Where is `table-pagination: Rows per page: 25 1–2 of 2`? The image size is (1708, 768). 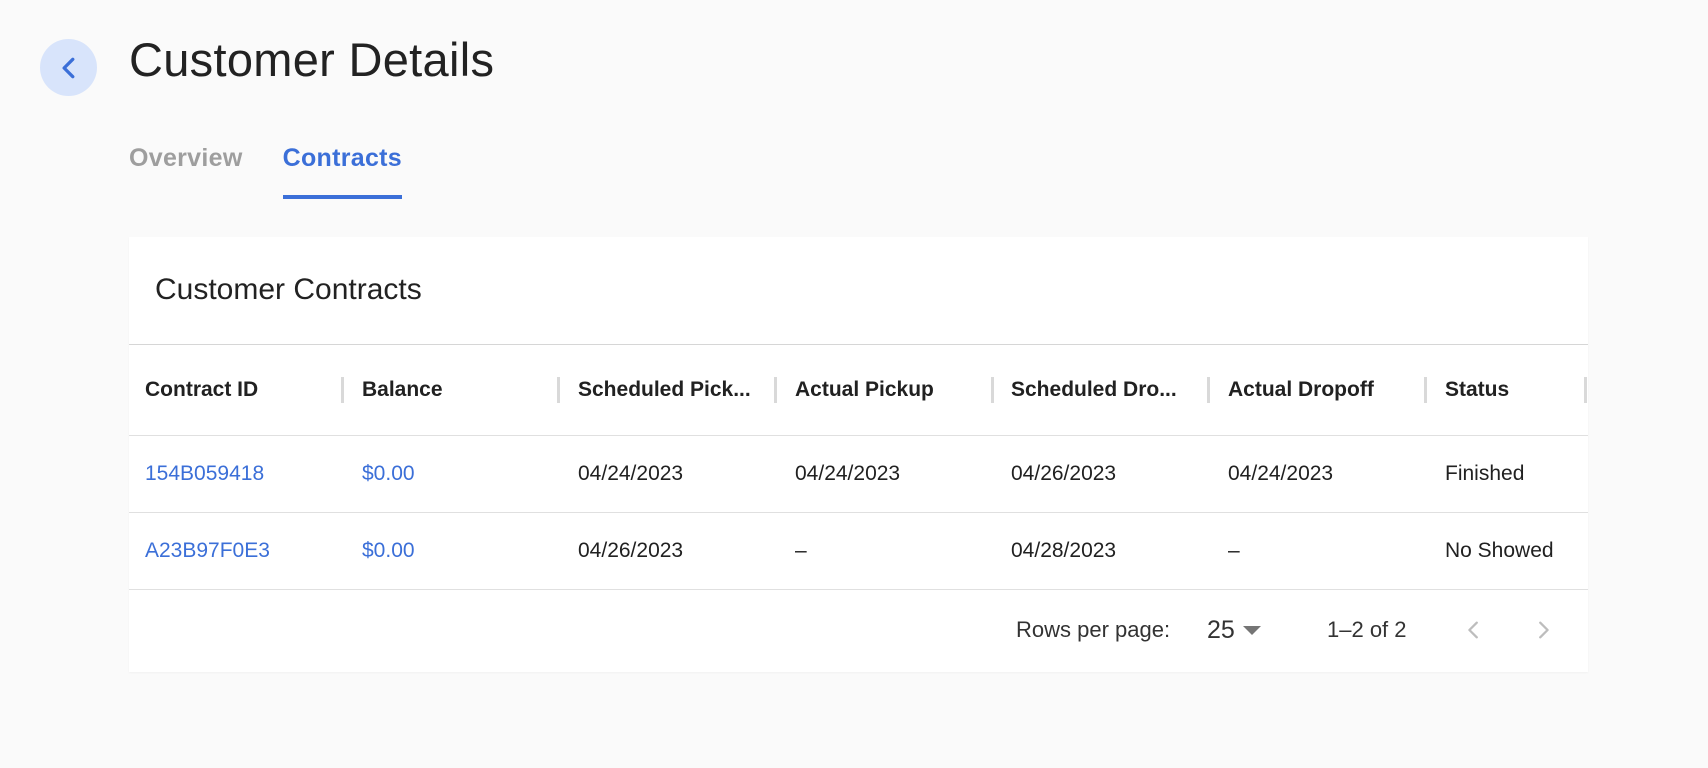
table-pagination: Rows per page: 25 1–2 of 2 is located at coordinates (858, 630).